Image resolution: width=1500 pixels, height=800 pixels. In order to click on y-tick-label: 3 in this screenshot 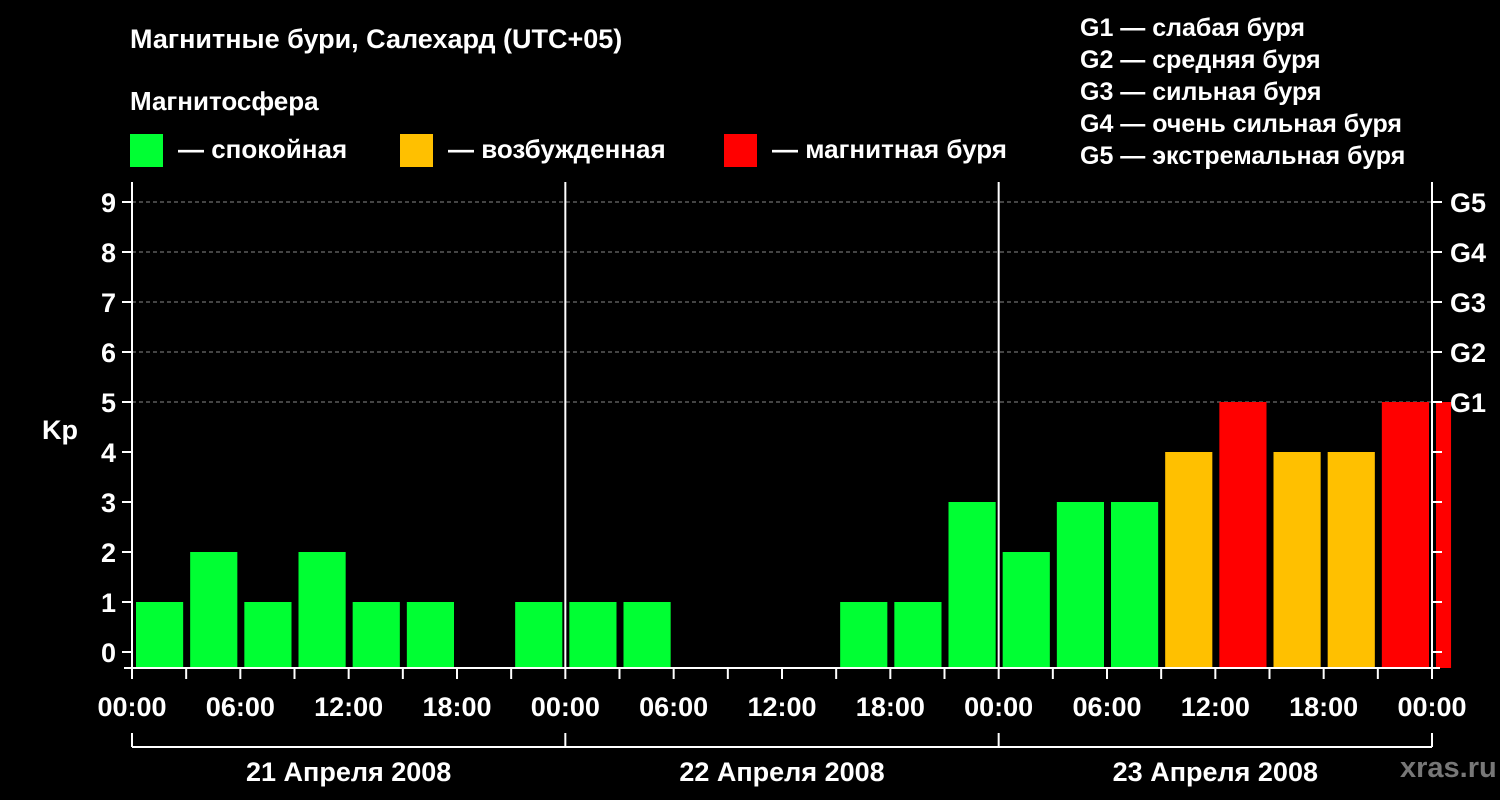, I will do `click(108, 503)`.